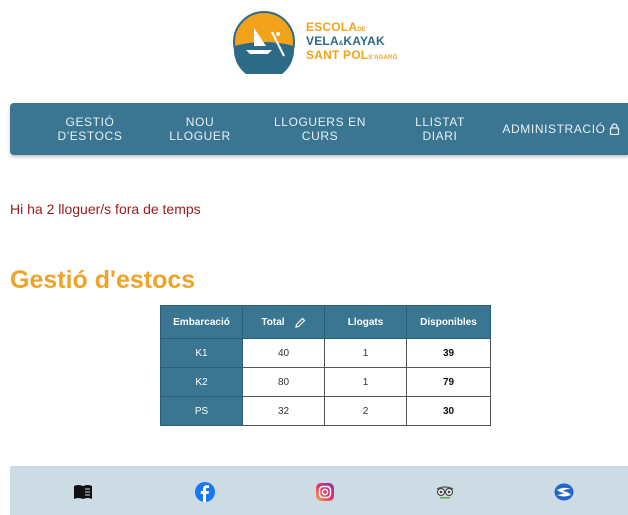  I want to click on col-header-total: Total, so click(283, 322).